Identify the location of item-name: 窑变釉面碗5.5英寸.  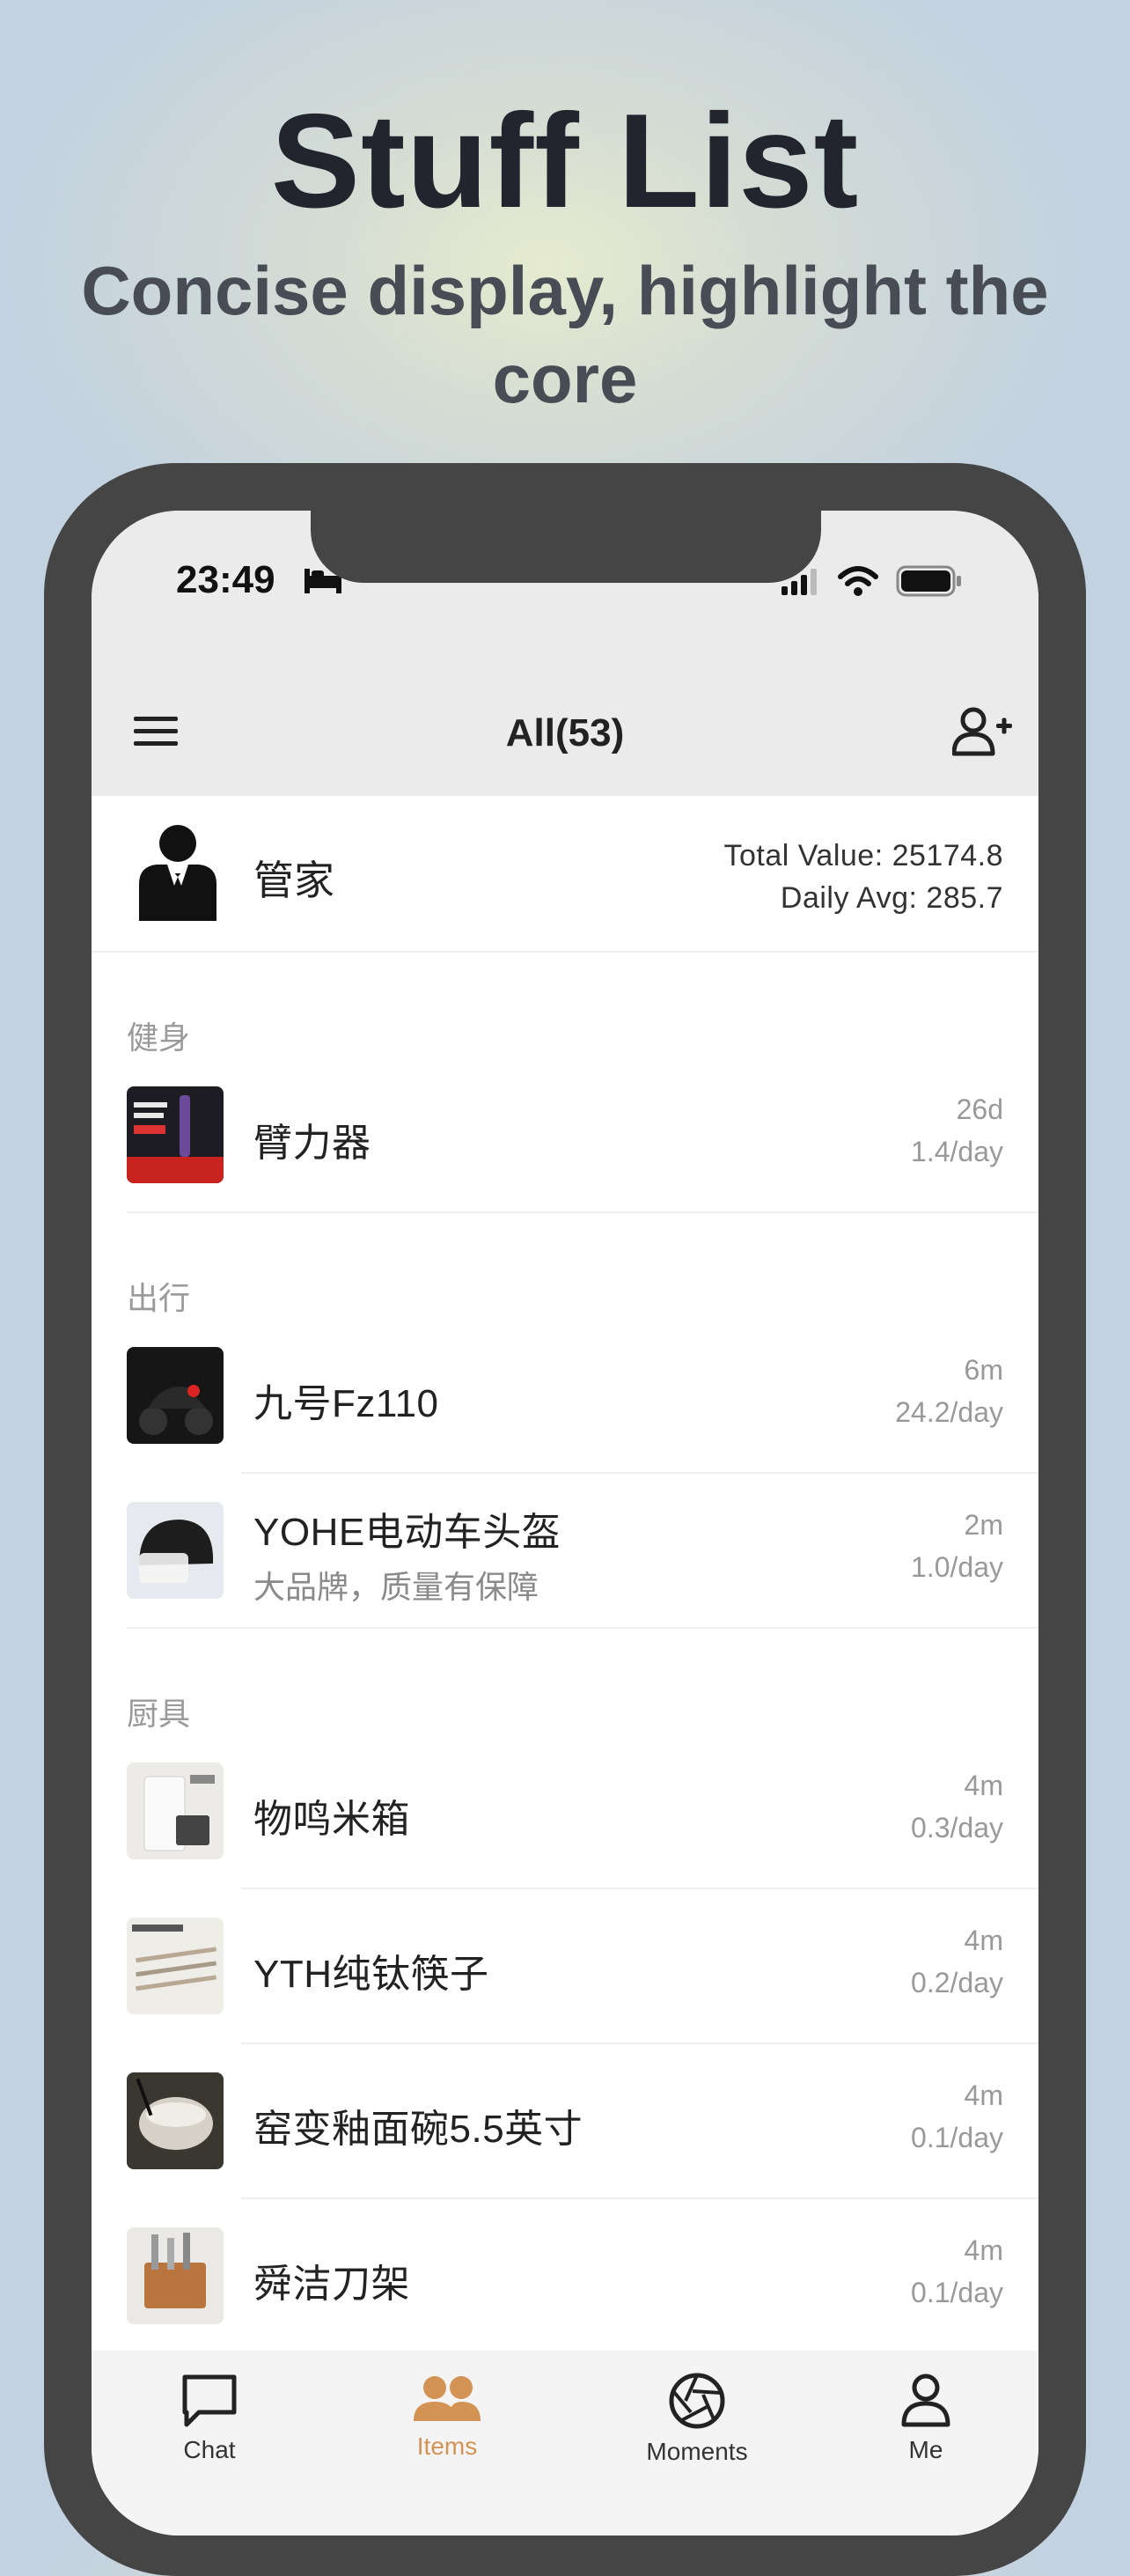
(418, 2130).